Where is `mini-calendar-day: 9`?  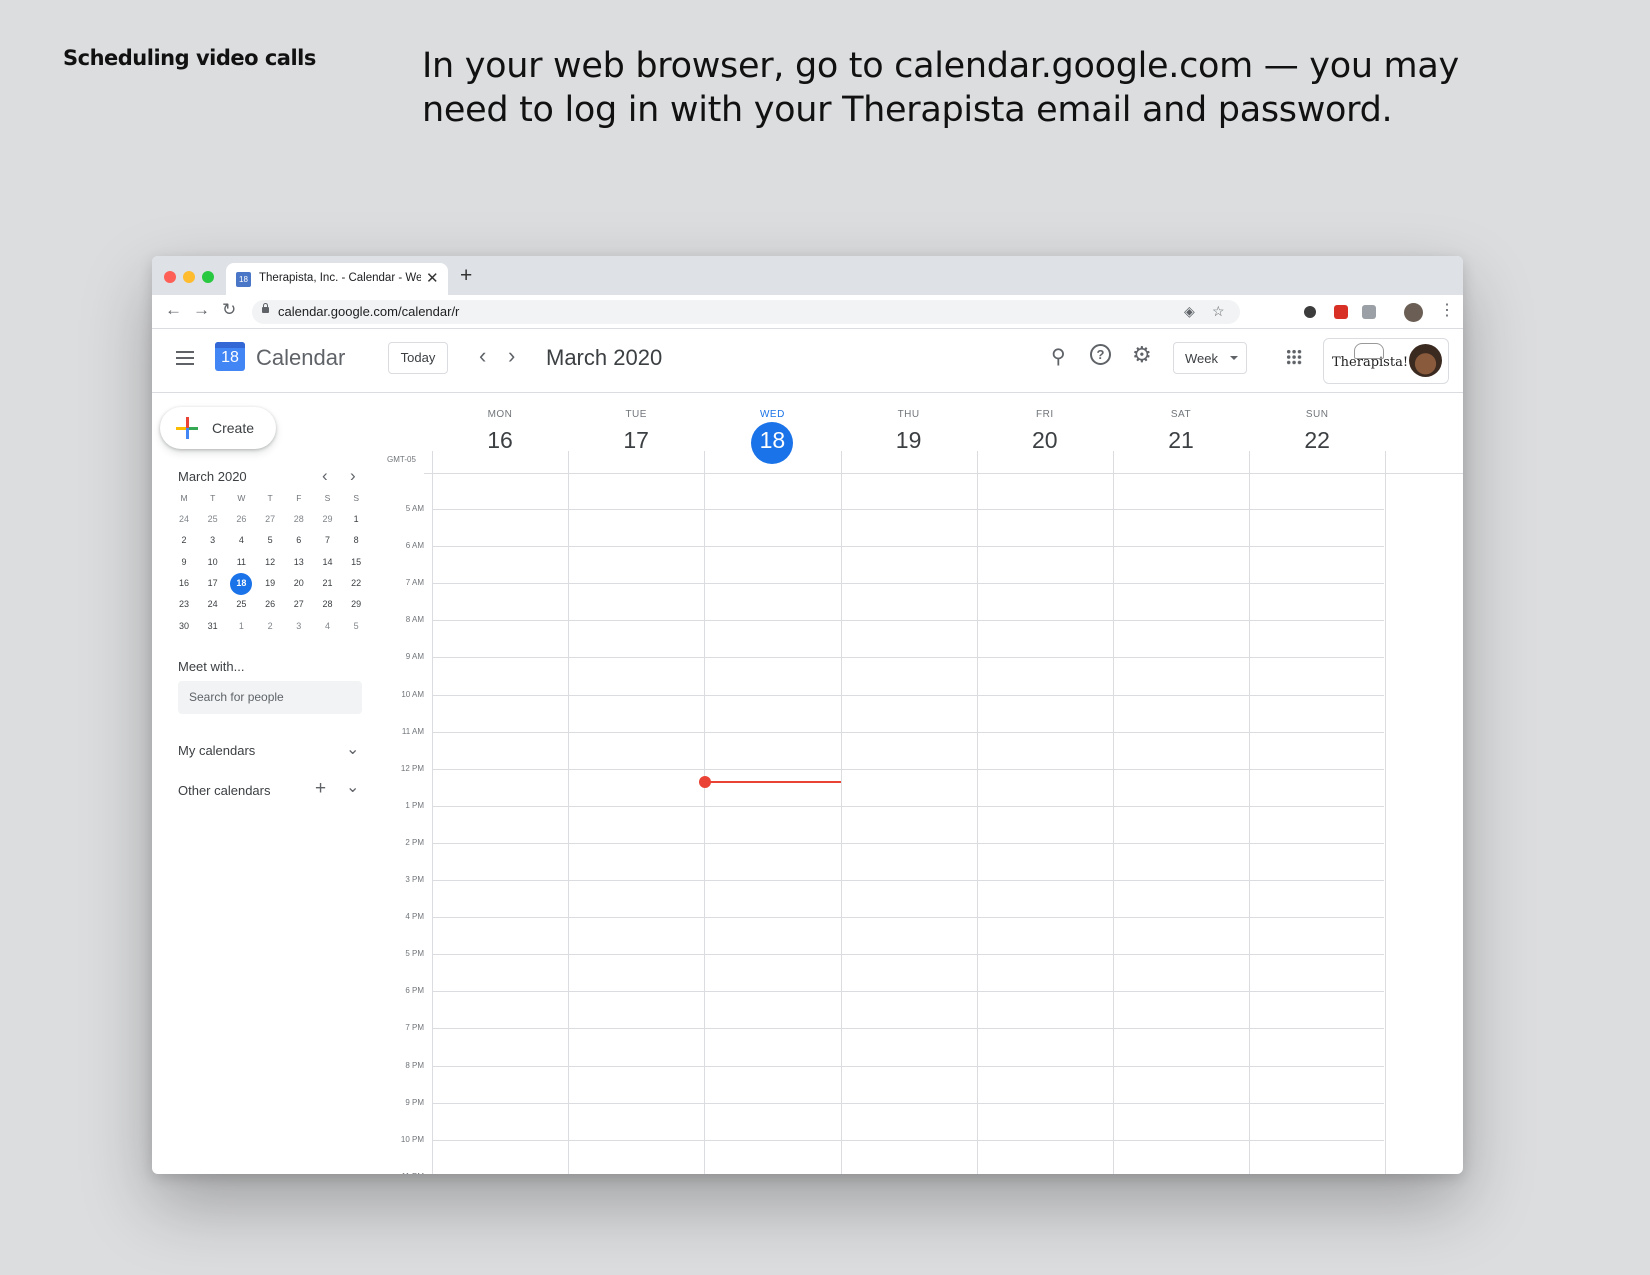 mini-calendar-day: 9 is located at coordinates (184, 562).